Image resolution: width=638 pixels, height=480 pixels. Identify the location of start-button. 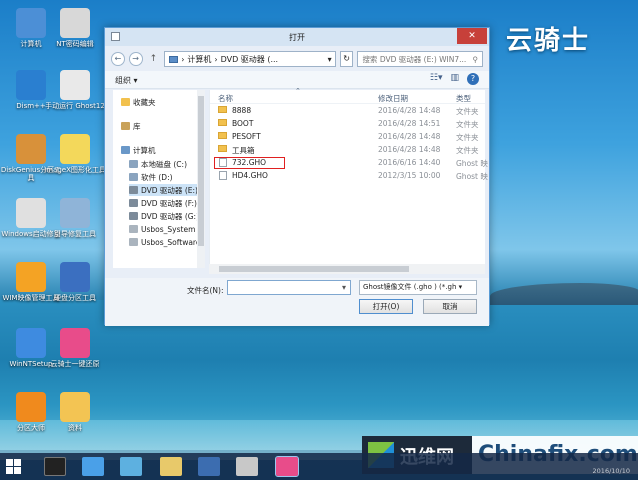
(14, 467).